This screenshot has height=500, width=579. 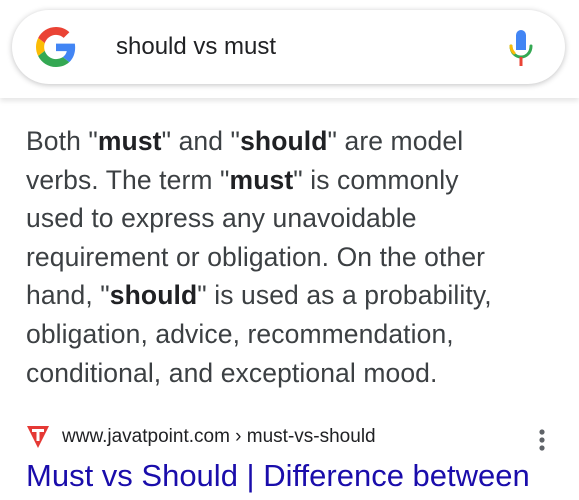 What do you see at coordinates (62, 141) in the screenshot?
I see `snippet-text: Both "` at bounding box center [62, 141].